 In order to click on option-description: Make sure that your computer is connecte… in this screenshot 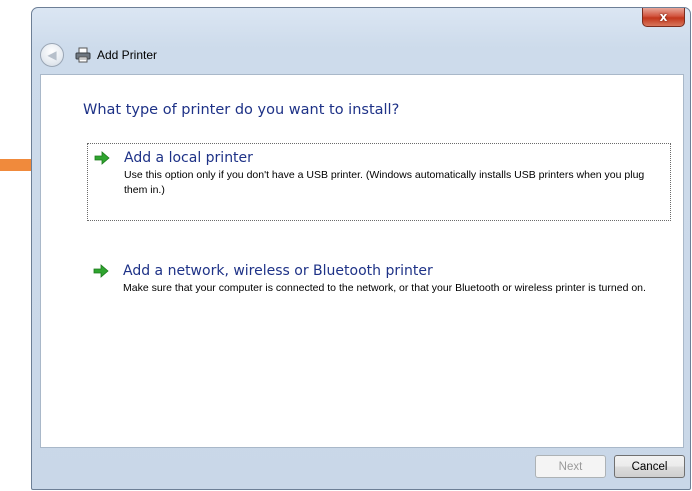, I will do `click(384, 288)`.